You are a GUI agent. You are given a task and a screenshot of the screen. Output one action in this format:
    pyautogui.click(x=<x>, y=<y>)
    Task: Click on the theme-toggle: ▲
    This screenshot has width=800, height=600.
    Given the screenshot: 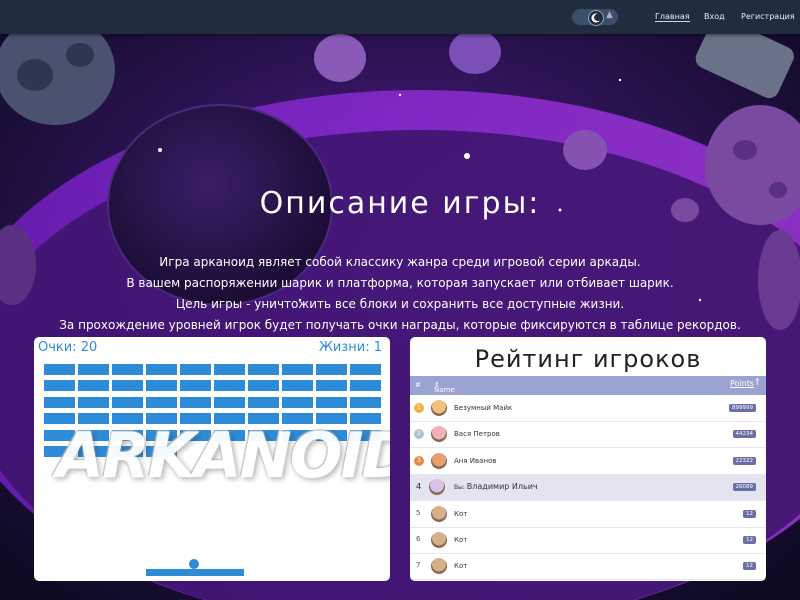 What is the action you would take?
    pyautogui.click(x=595, y=17)
    